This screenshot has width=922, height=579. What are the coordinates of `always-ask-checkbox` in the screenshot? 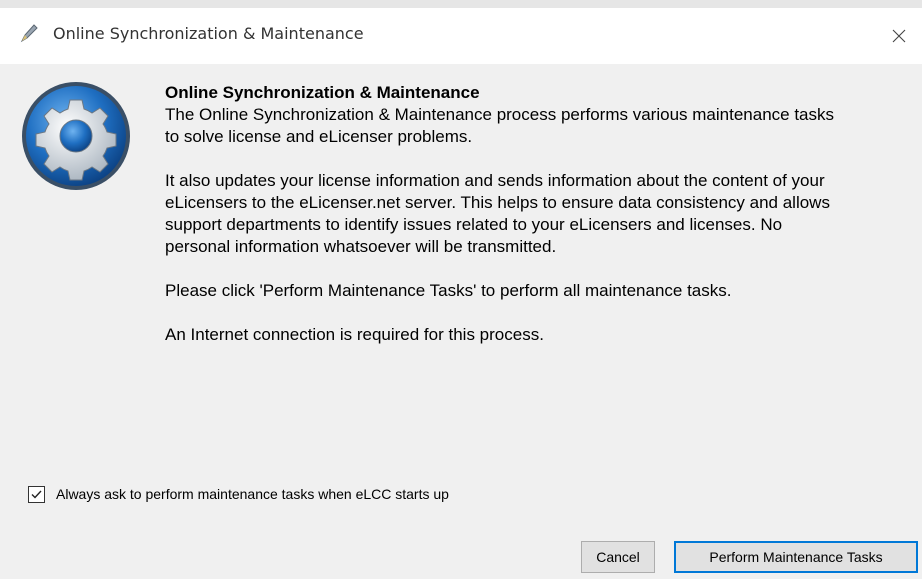 It's located at (36, 494).